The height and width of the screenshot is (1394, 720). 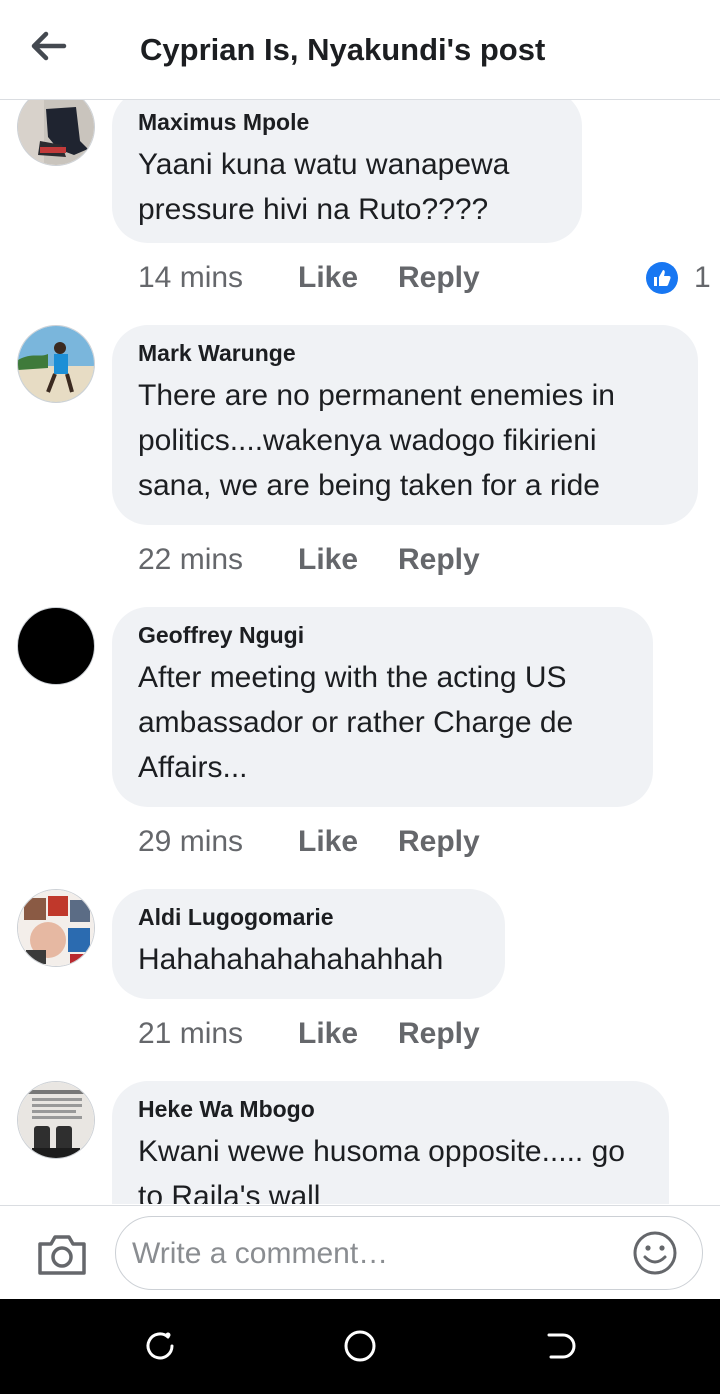 What do you see at coordinates (347, 122) in the screenshot?
I see `comment-author: Maximus Mpole` at bounding box center [347, 122].